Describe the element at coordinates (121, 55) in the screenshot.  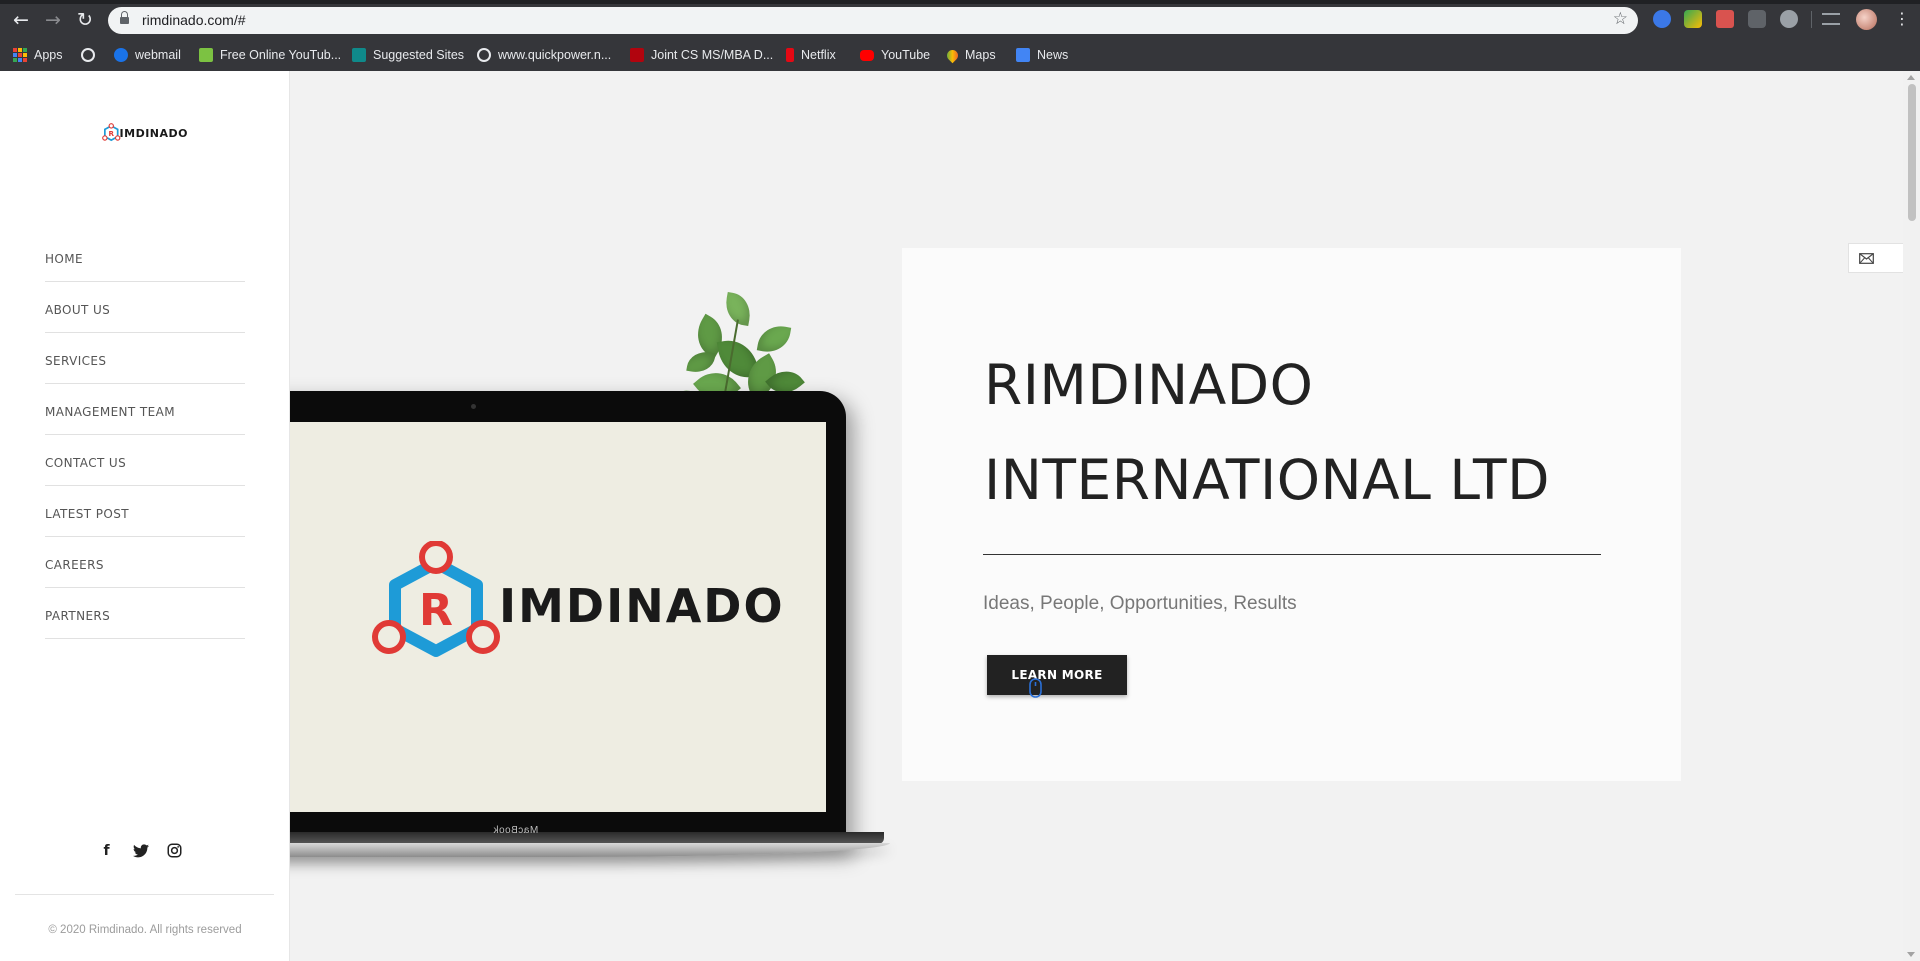
I see `webmail-icon` at that location.